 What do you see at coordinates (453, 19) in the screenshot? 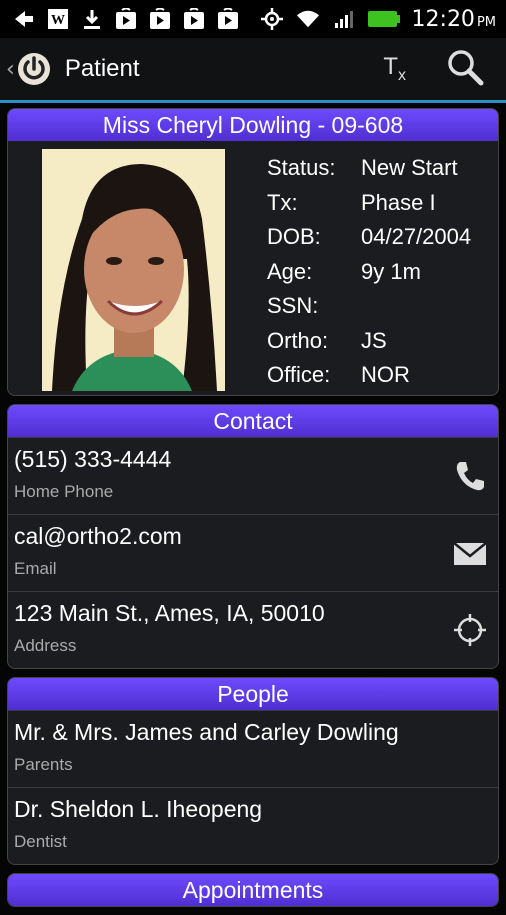
I see `clock: 12:20 PM` at bounding box center [453, 19].